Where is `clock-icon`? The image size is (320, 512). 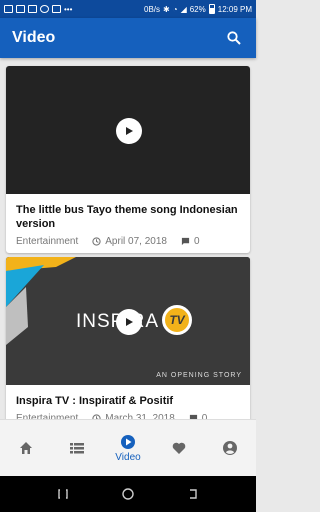
clock-icon is located at coordinates (96, 241).